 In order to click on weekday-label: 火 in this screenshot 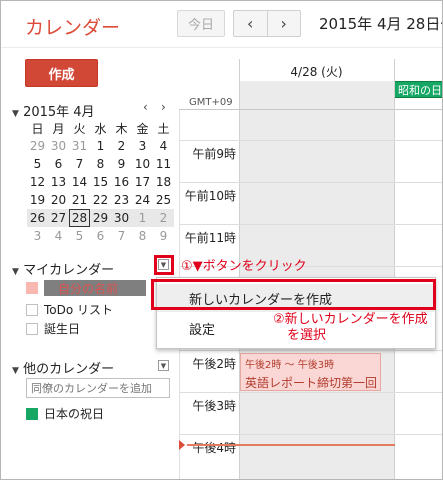, I will do `click(79, 128)`.